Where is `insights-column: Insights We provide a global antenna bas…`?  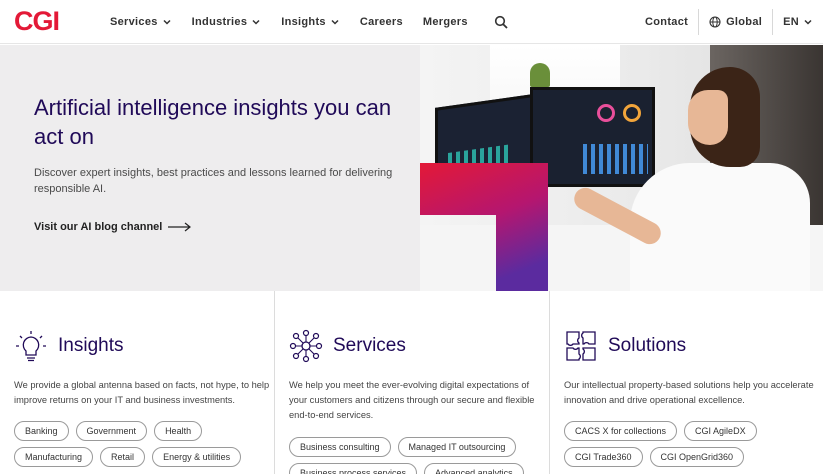 insights-column: Insights We provide a global antenna bas… is located at coordinates (137, 382).